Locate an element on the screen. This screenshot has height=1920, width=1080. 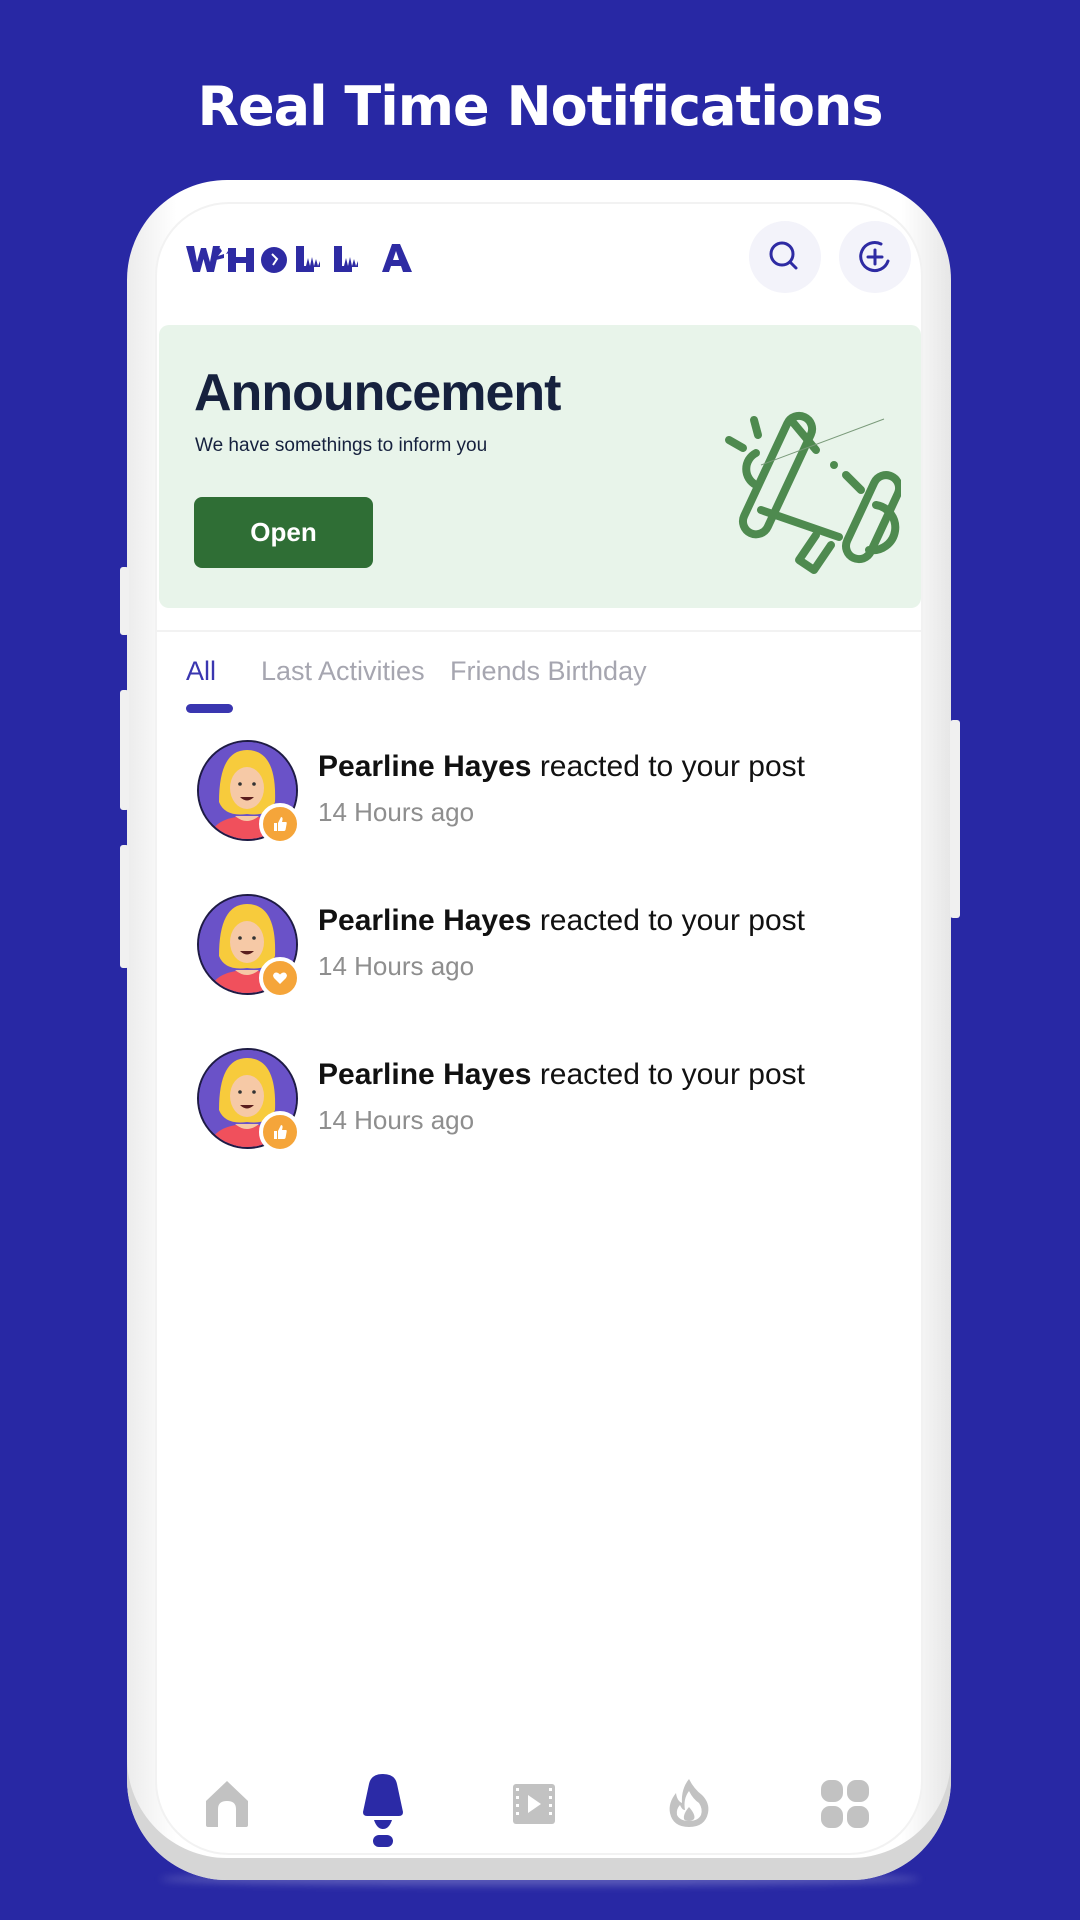
grid-icon is located at coordinates (845, 1804).